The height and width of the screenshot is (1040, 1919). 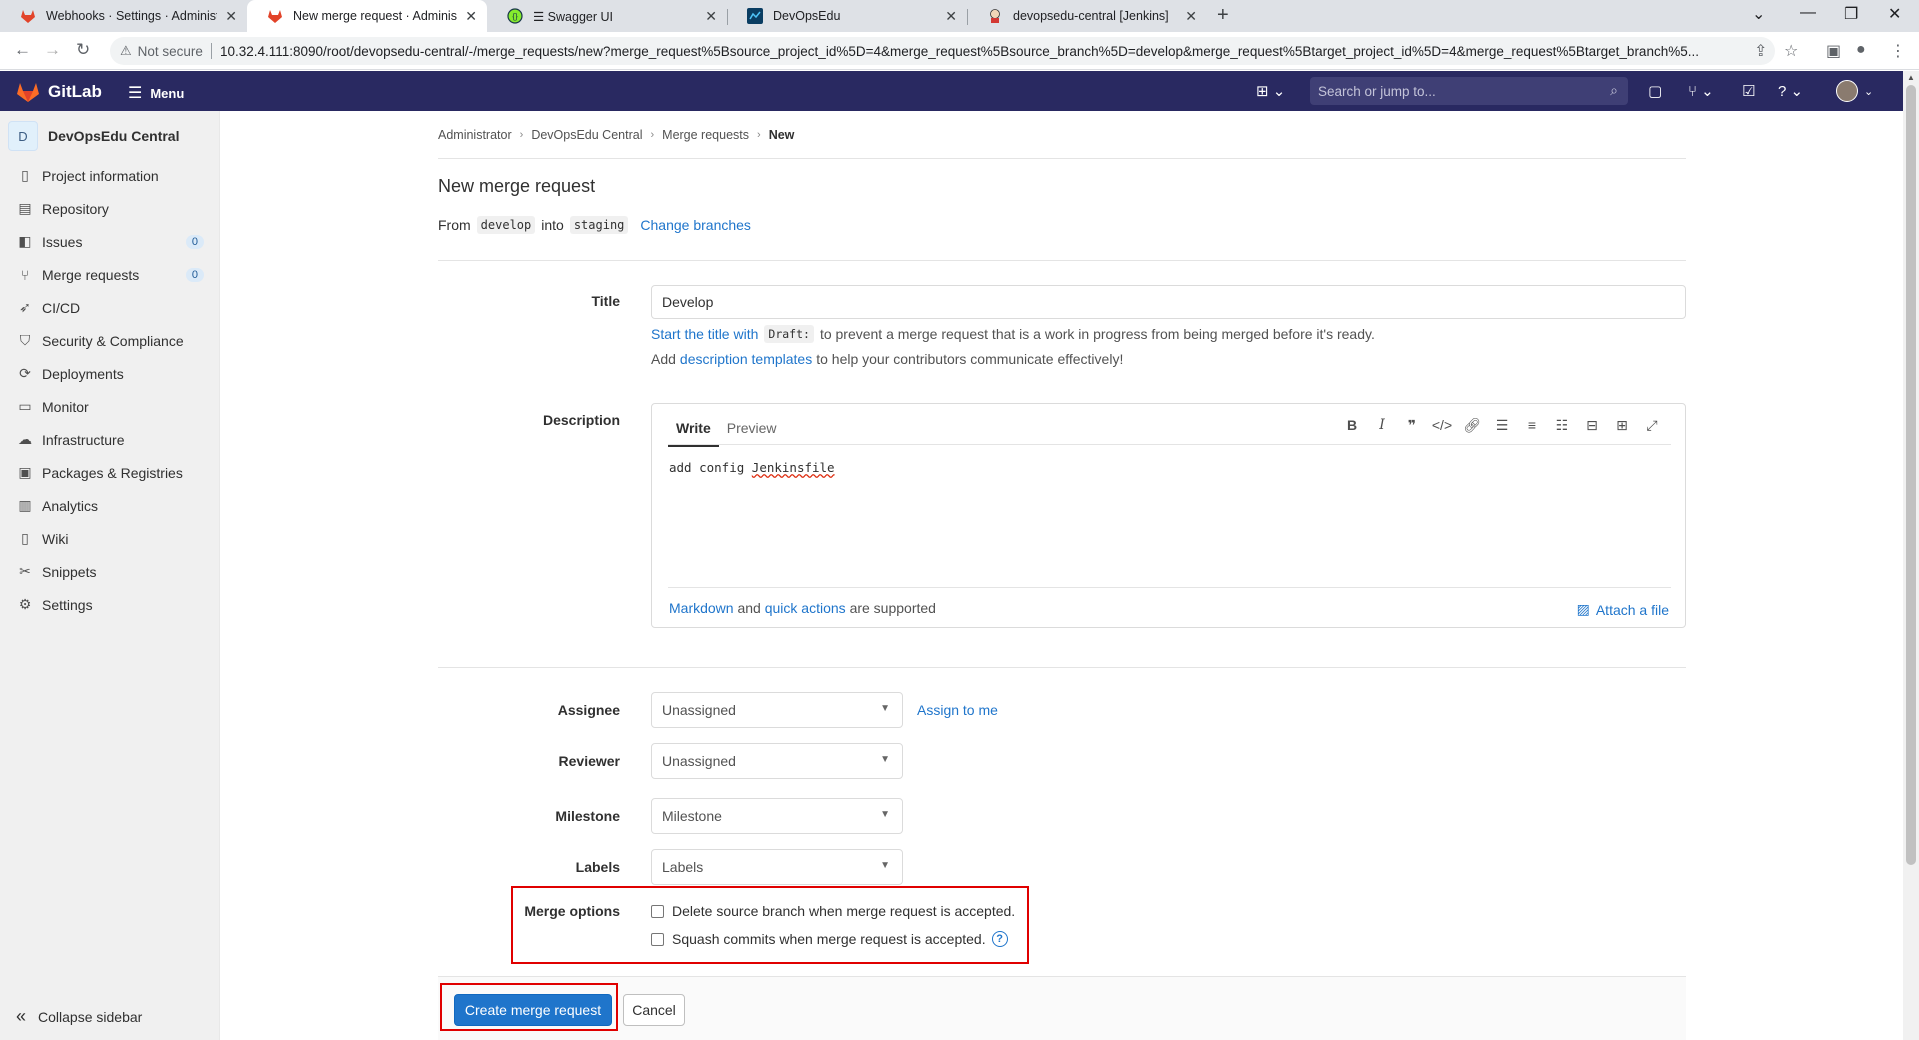 I want to click on breadcrumb-administrator: Administrator, so click(x=475, y=135).